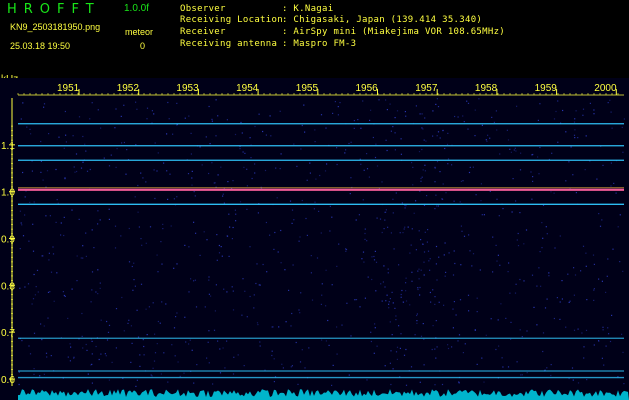 The height and width of the screenshot is (400, 629). I want to click on app-logo: HROFFT, so click(54, 9).